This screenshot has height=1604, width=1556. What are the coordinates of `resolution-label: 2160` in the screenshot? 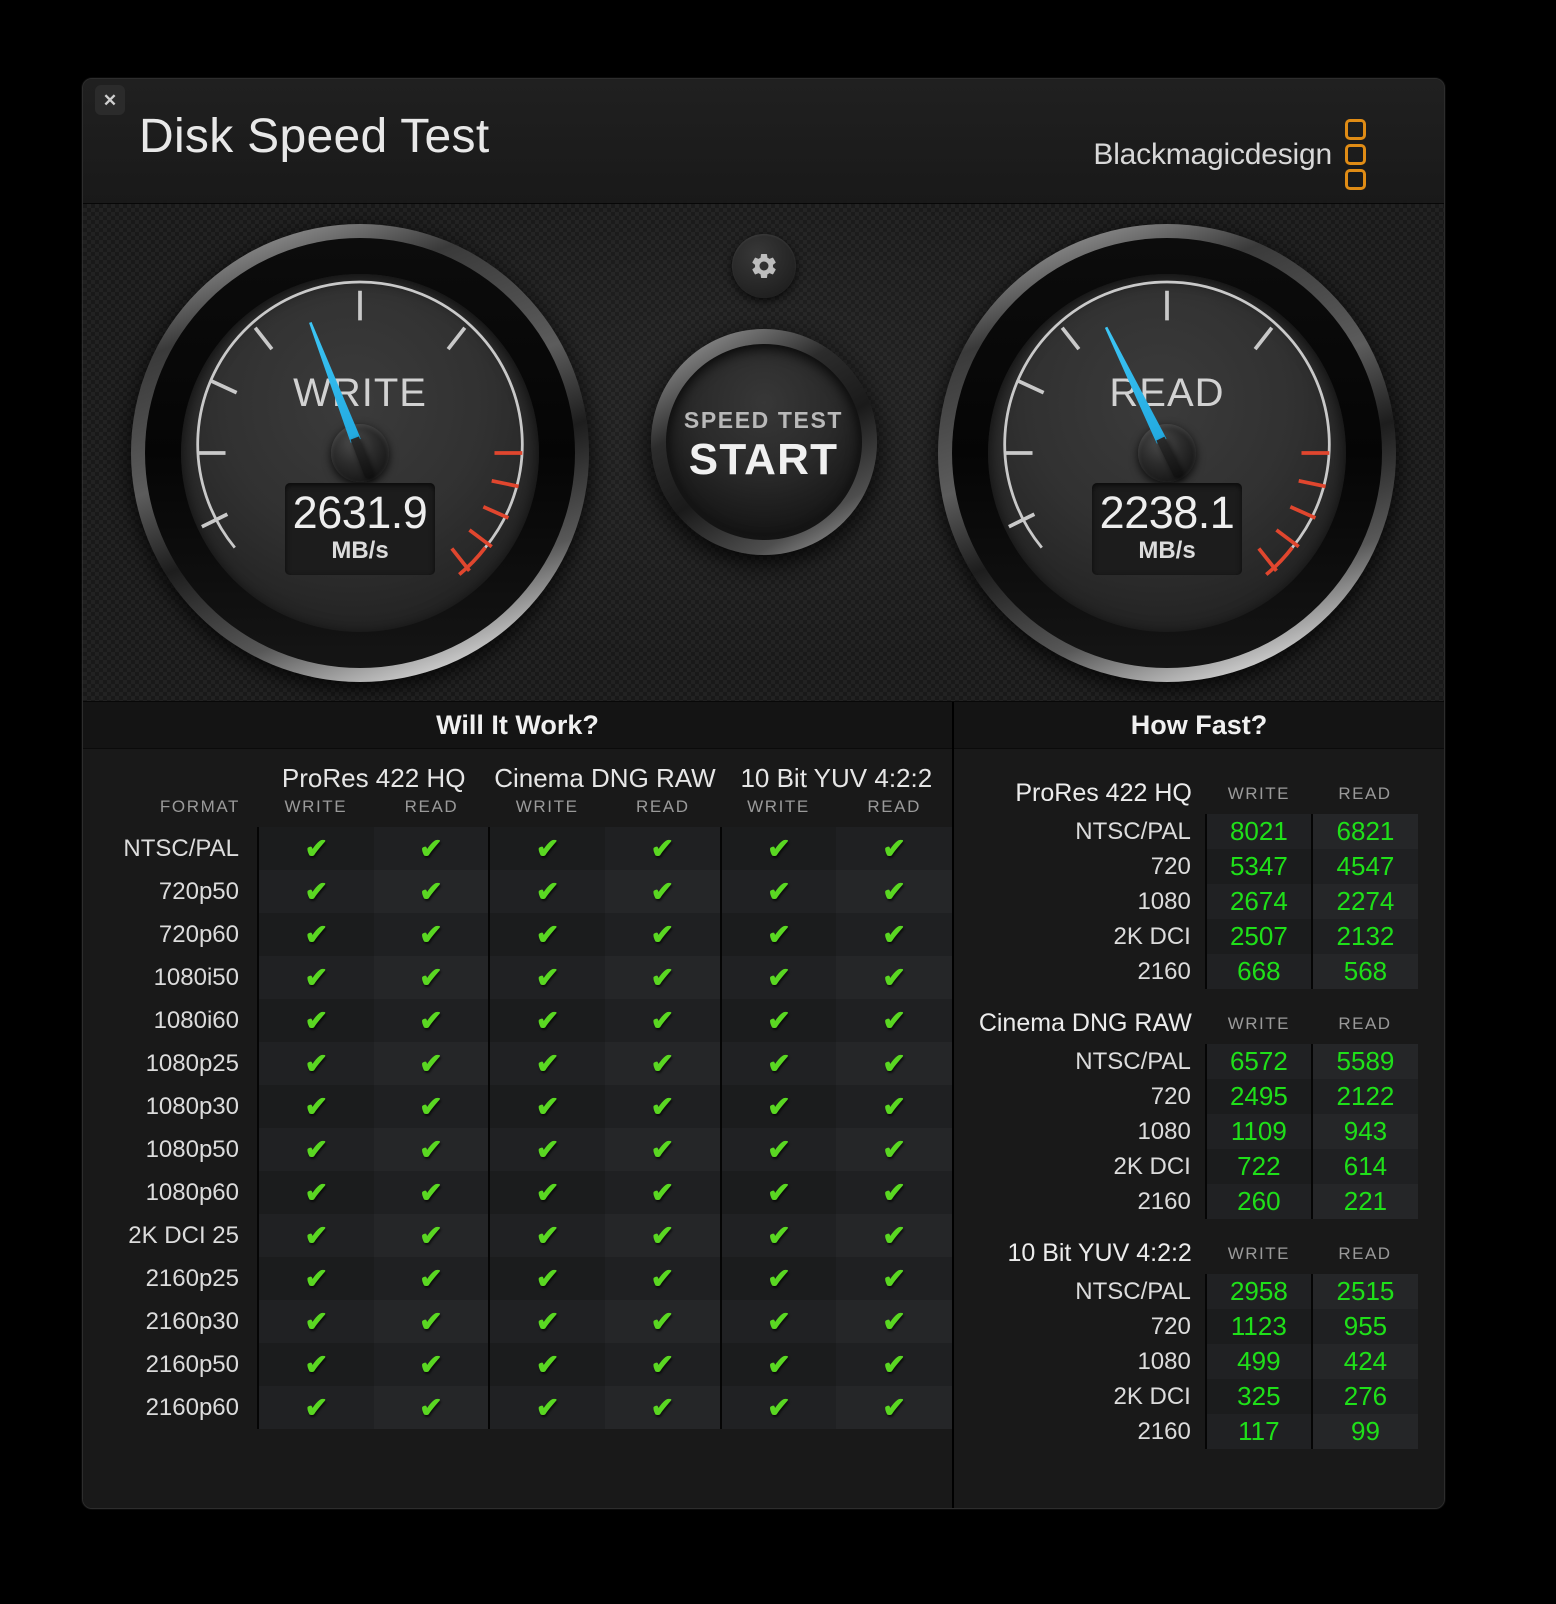 It's located at (1091, 1201).